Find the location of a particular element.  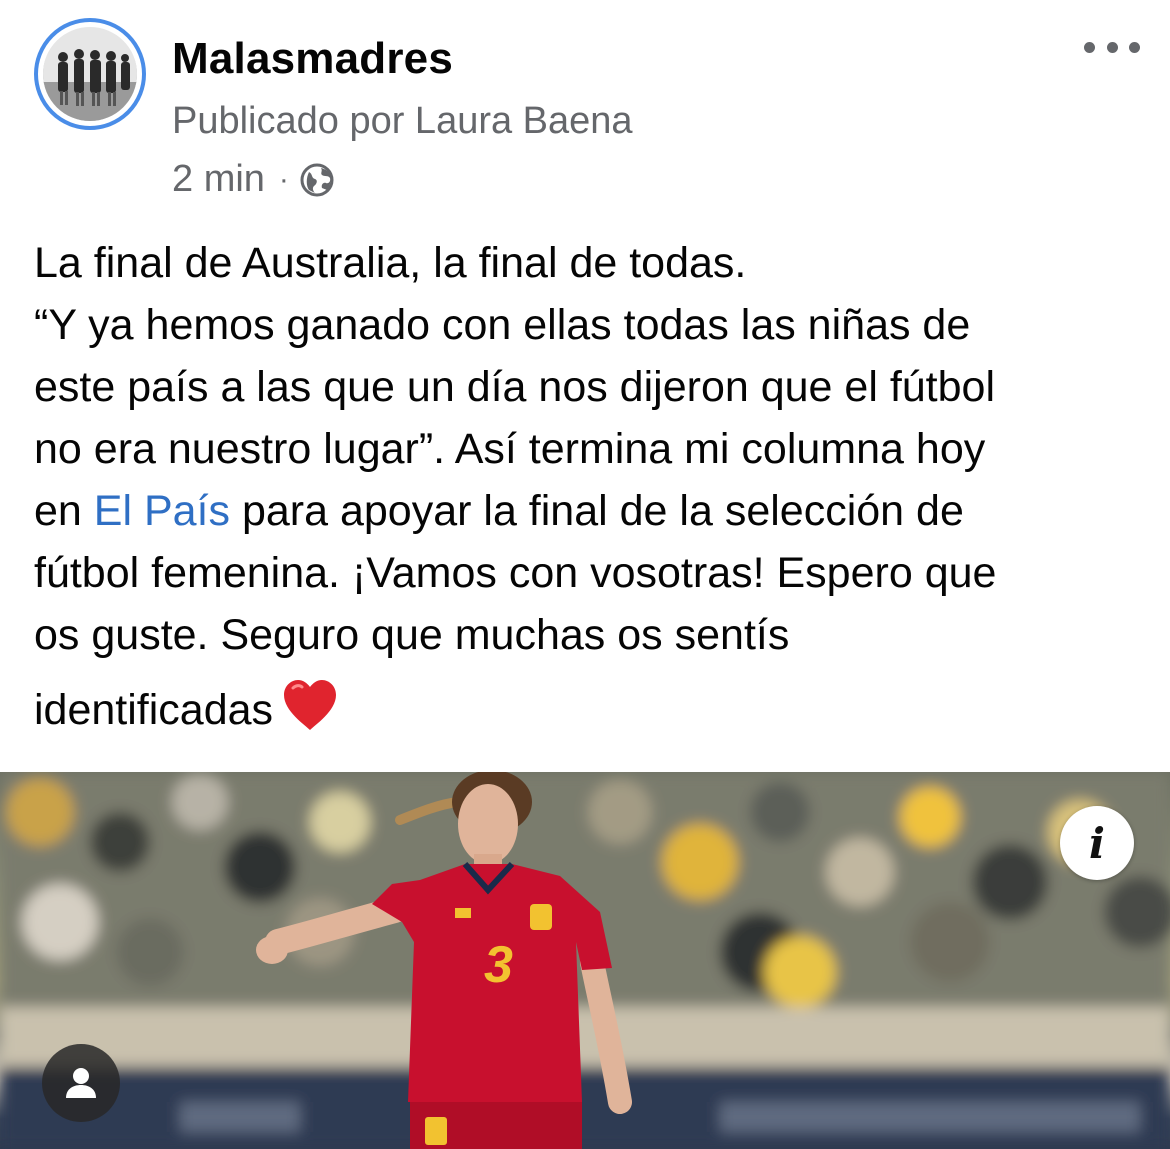

avatar-women-walking-image is located at coordinates (90, 74).